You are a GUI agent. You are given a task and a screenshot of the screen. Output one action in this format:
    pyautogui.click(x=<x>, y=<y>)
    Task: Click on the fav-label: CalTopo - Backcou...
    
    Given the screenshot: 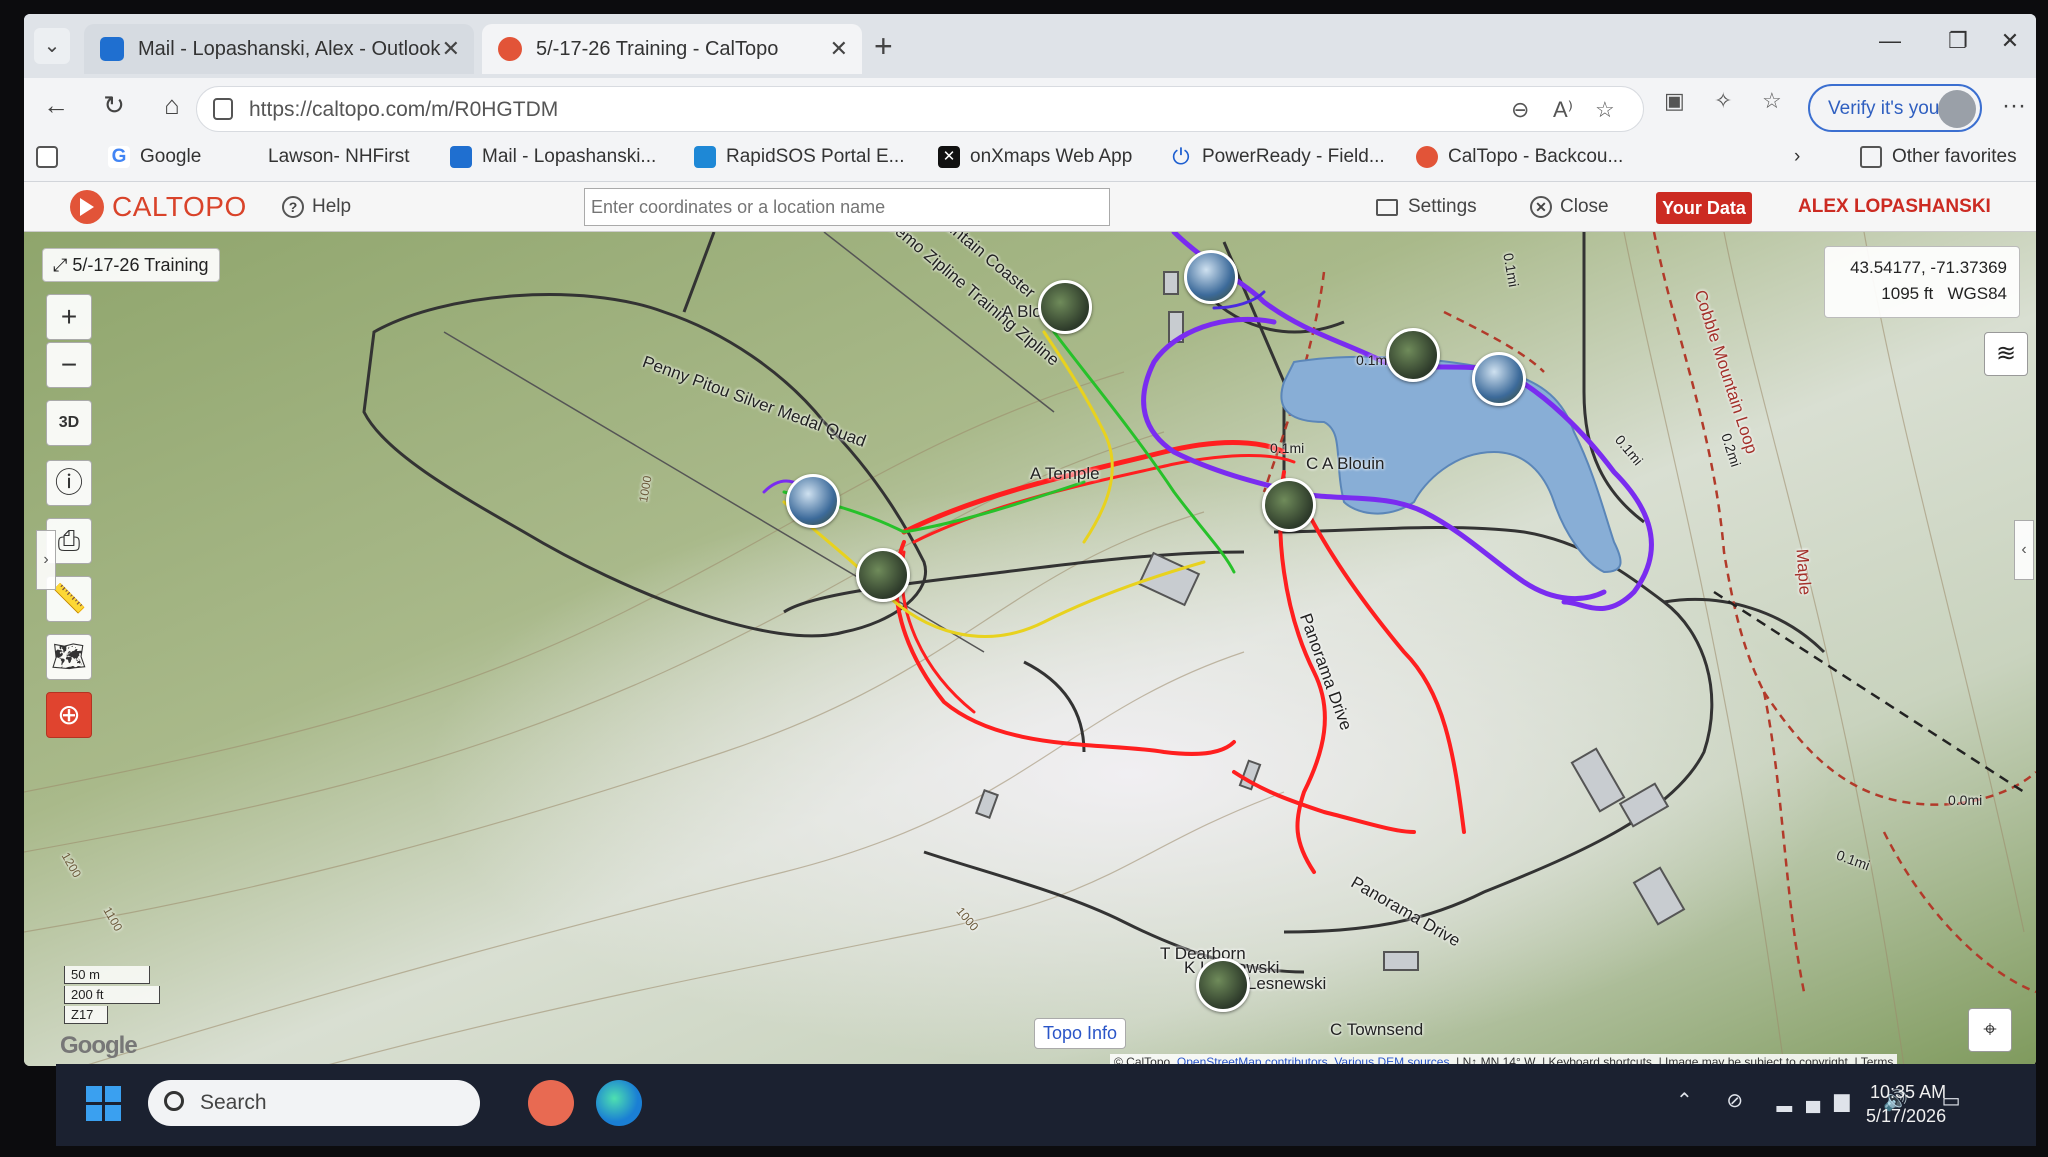 What is the action you would take?
    pyautogui.click(x=1536, y=156)
    